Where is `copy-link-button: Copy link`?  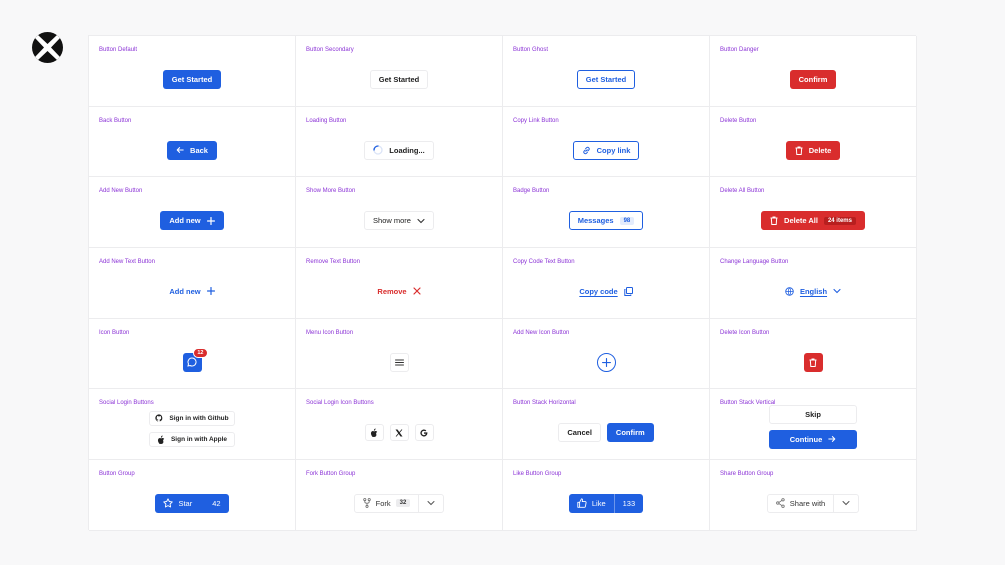
copy-link-button: Copy link is located at coordinates (606, 150).